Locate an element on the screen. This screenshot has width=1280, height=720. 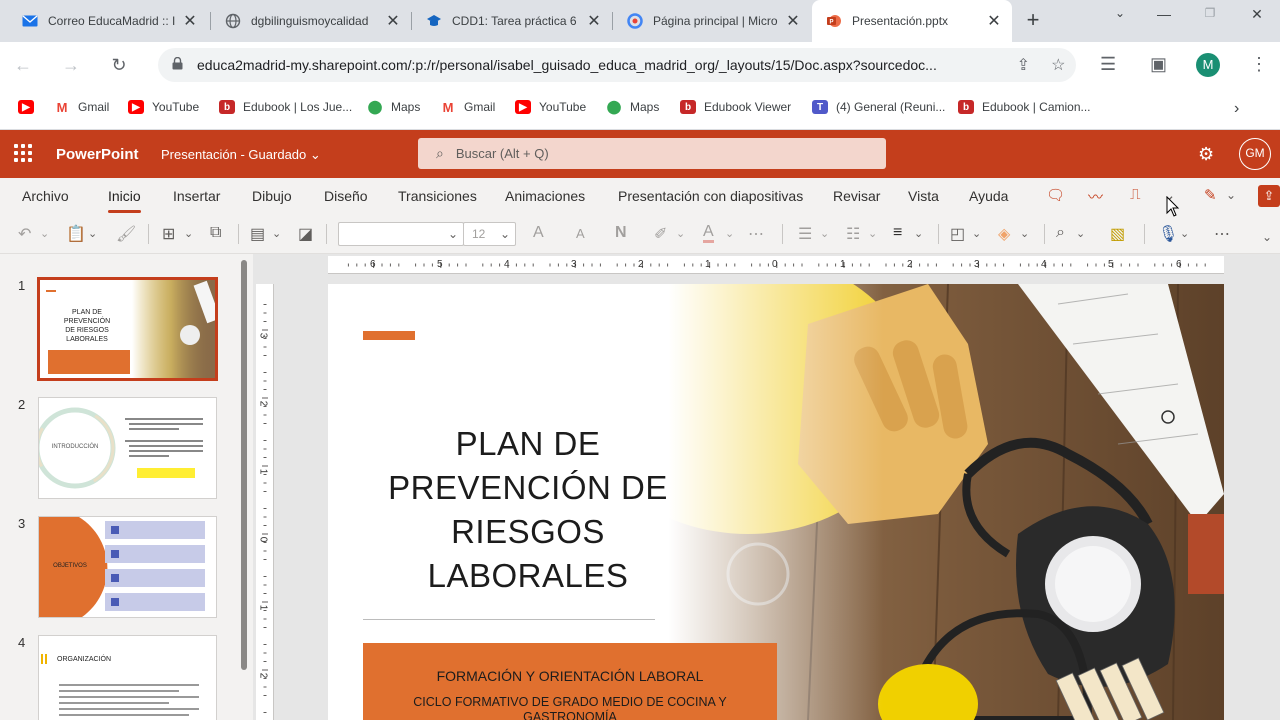
profile-avatar: M is located at coordinates (1208, 65).